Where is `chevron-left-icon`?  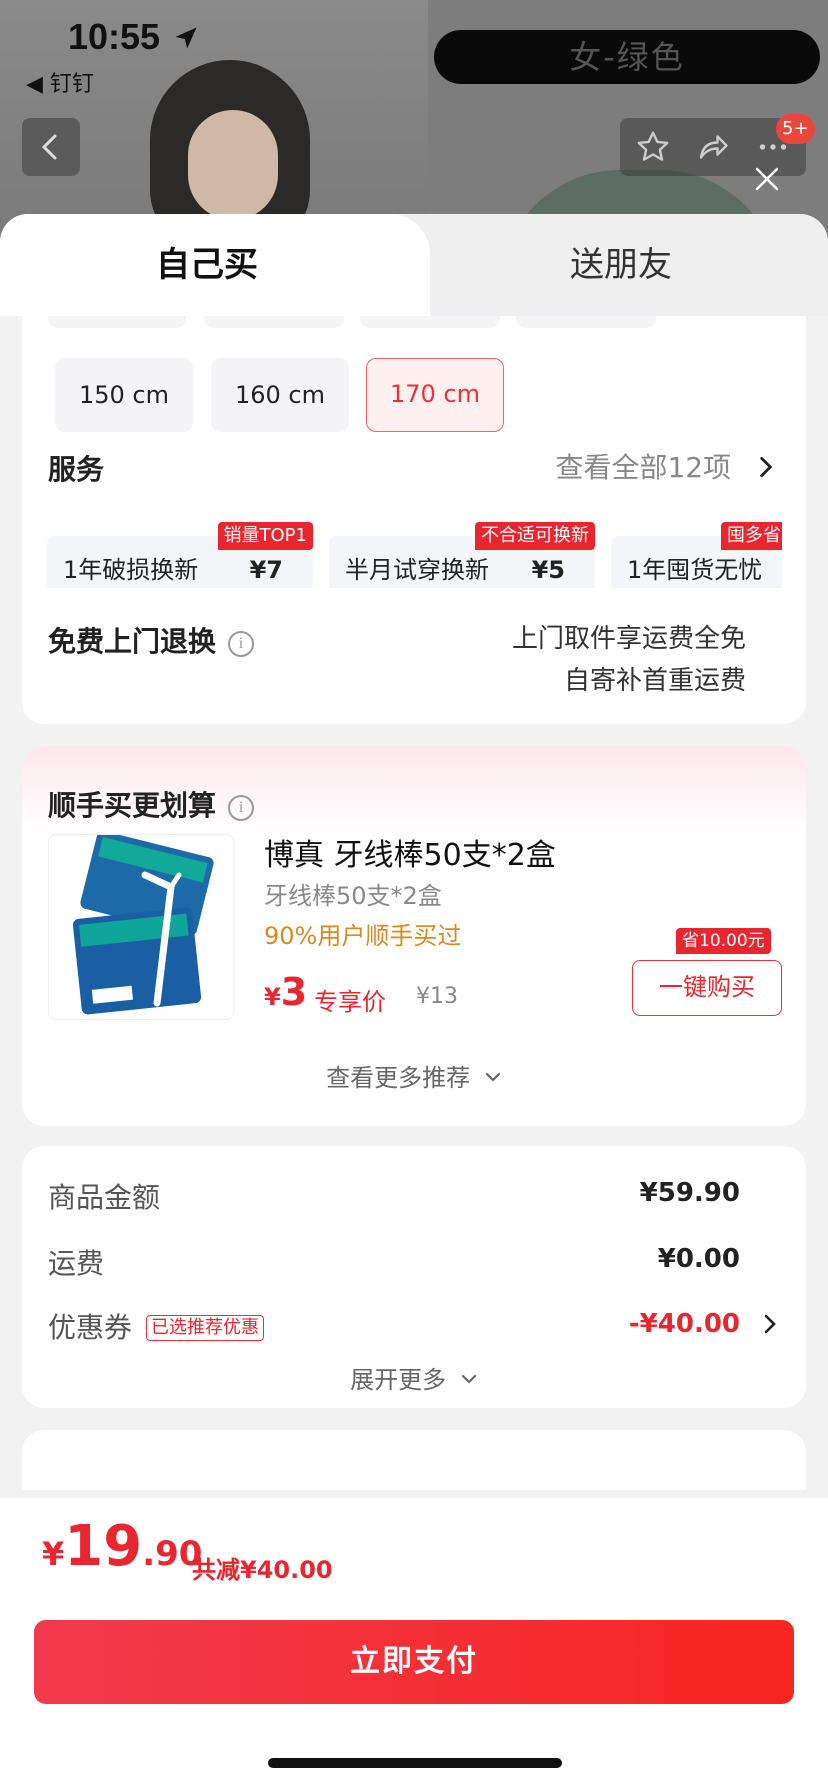 chevron-left-icon is located at coordinates (49, 147).